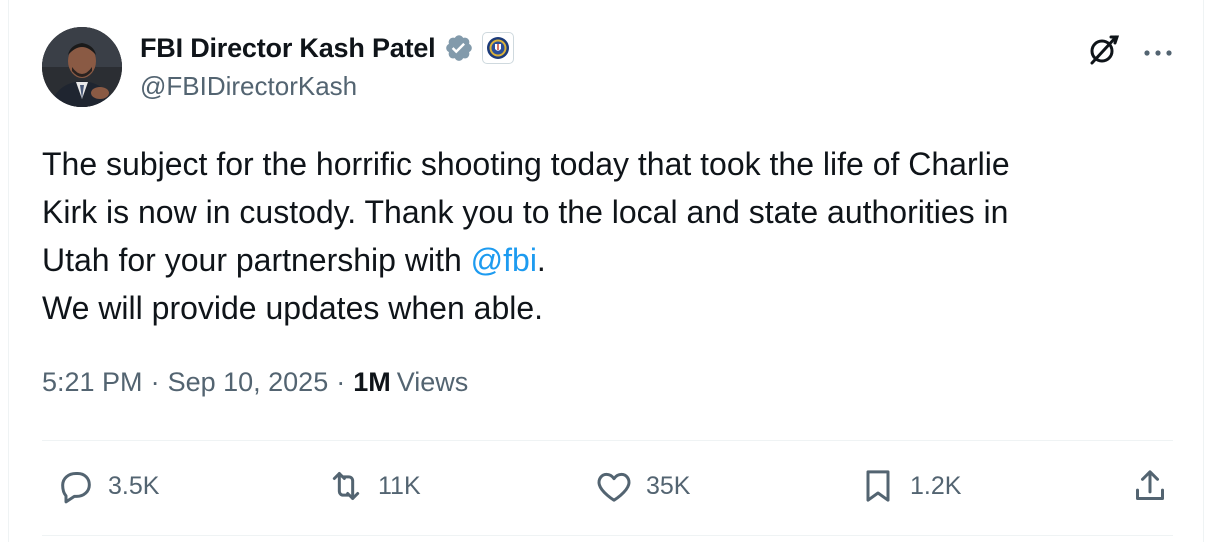  What do you see at coordinates (372, 382) in the screenshot?
I see `views-count: 1M` at bounding box center [372, 382].